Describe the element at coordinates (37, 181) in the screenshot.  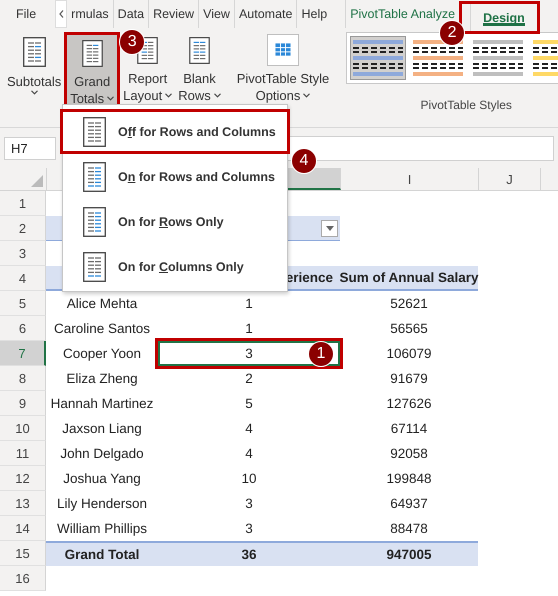
I see `triangle-icon` at that location.